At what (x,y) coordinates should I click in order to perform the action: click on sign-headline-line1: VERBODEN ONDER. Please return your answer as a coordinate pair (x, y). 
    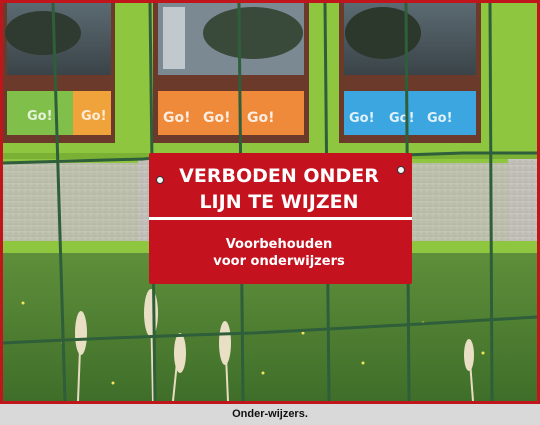
    Looking at the image, I should click on (279, 176).